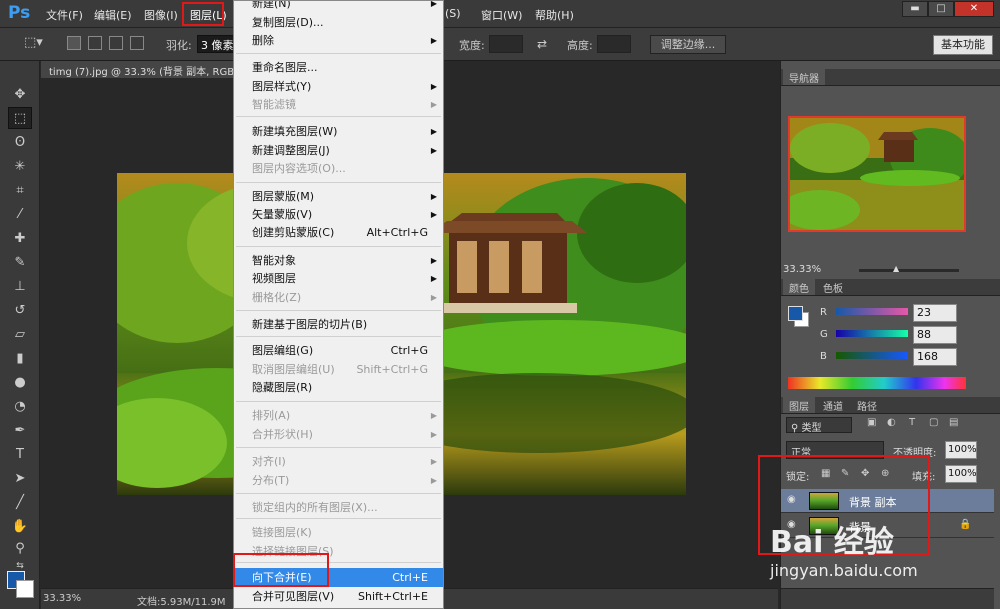 The image size is (1000, 609). Describe the element at coordinates (338, 350) in the screenshot. I see `menu-item: 图层编组(G) Ctrl+G` at that location.